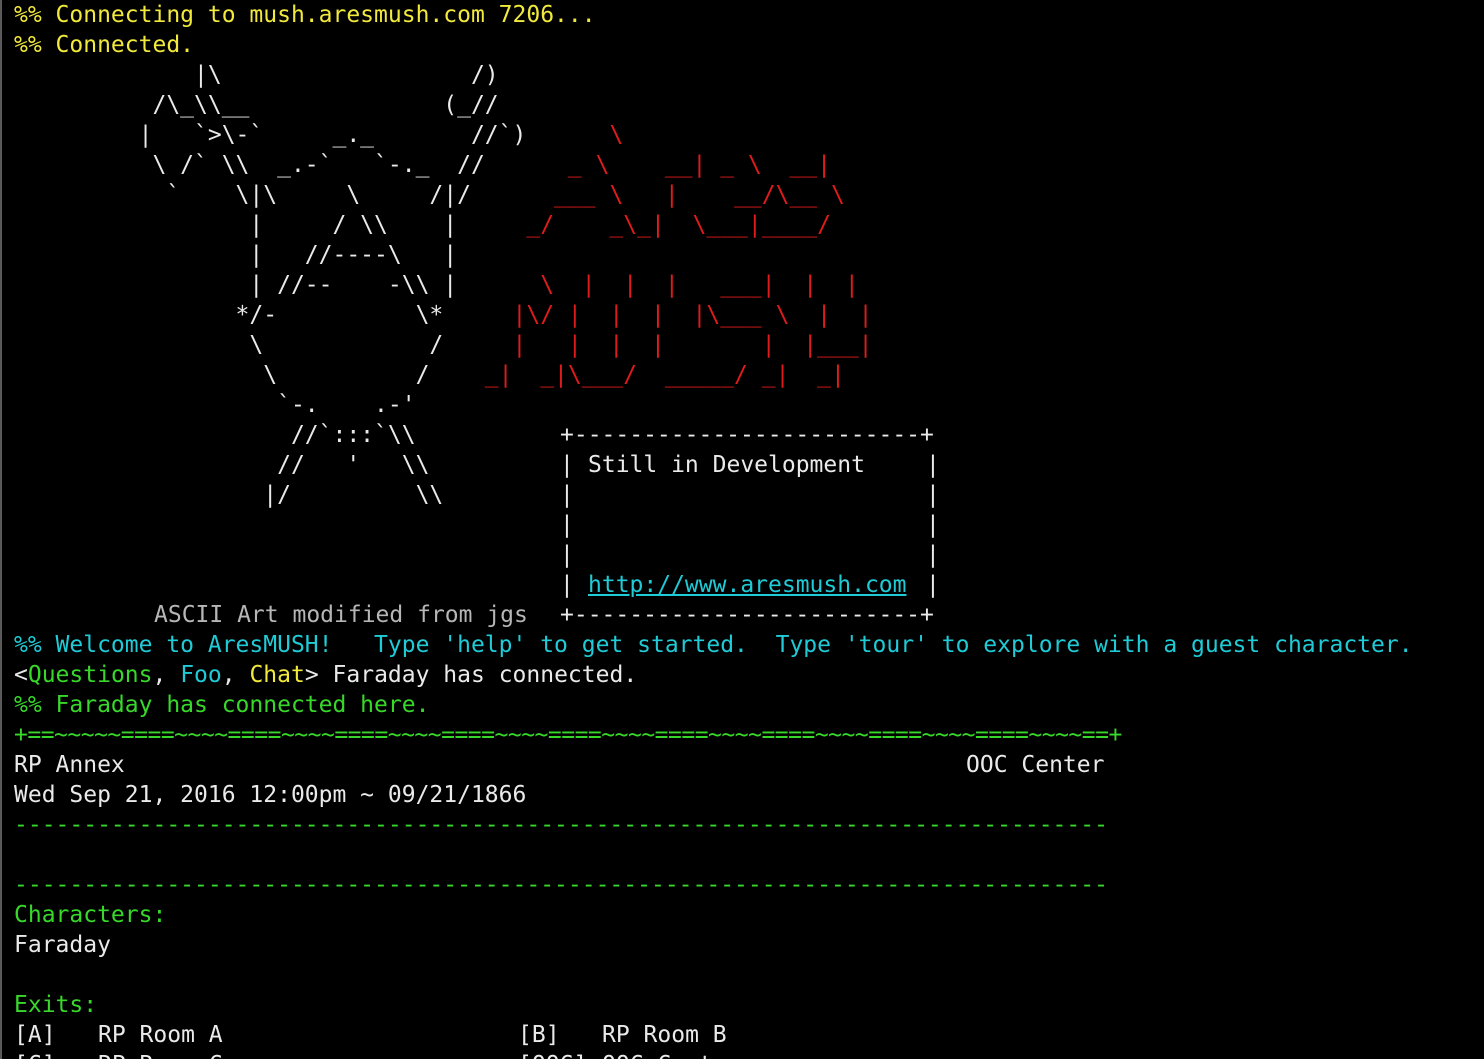 This screenshot has width=1484, height=1059. What do you see at coordinates (657, 165) in the screenshot?
I see `ares-logo-art: _ \ __| _ \ __|` at bounding box center [657, 165].